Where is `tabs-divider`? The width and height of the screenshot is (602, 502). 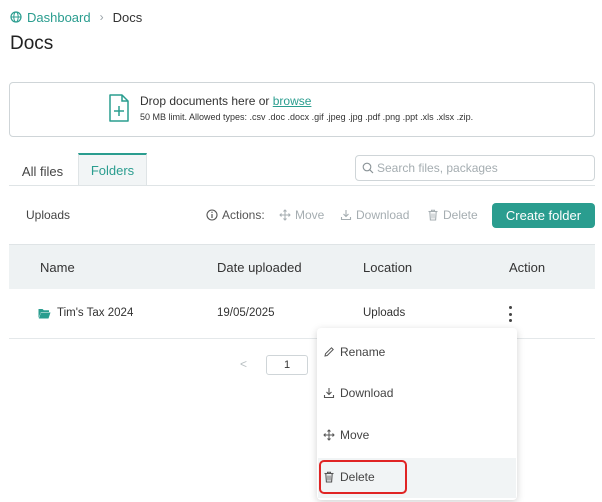
tabs-divider is located at coordinates (302, 185).